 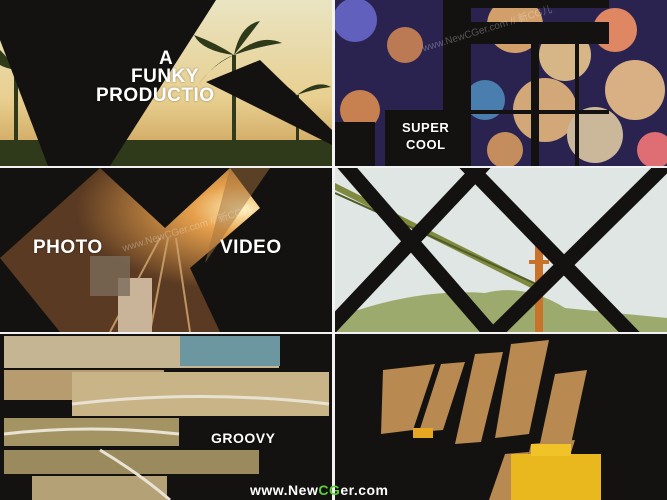 I want to click on footer-brand-er: er, so click(x=347, y=490).